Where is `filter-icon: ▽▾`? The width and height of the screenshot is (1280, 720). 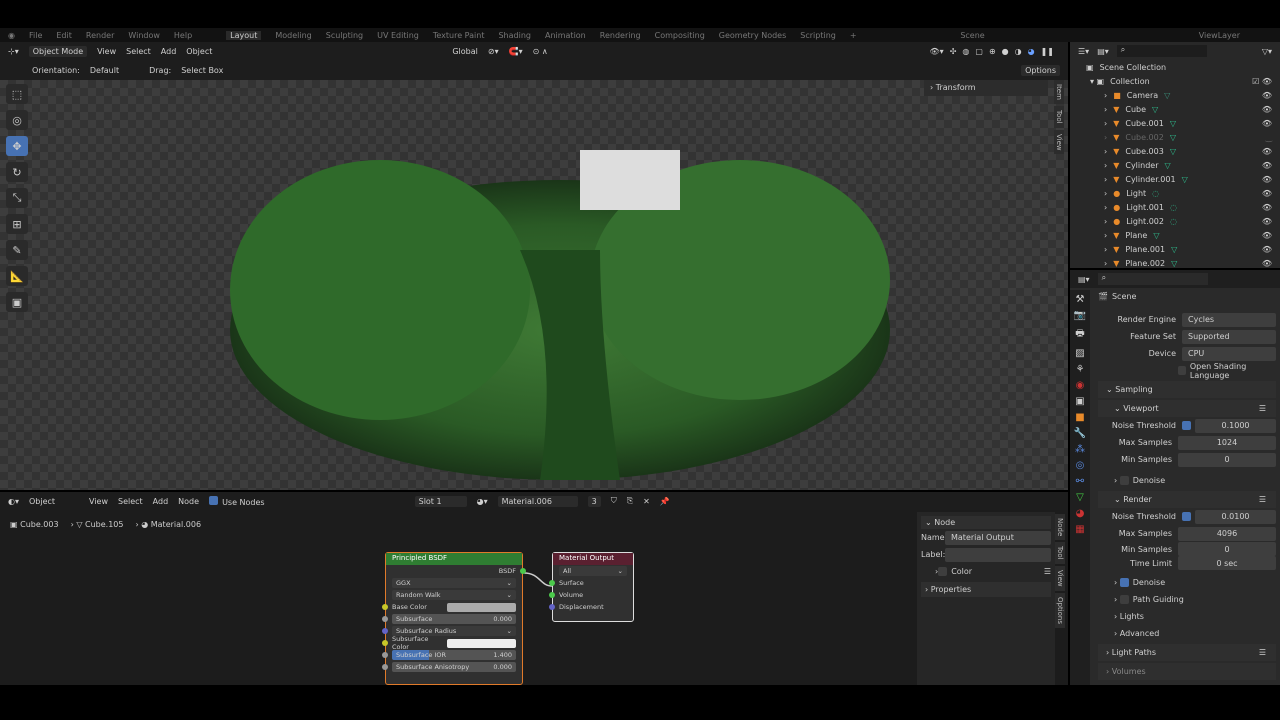 filter-icon: ▽▾ is located at coordinates (1267, 51).